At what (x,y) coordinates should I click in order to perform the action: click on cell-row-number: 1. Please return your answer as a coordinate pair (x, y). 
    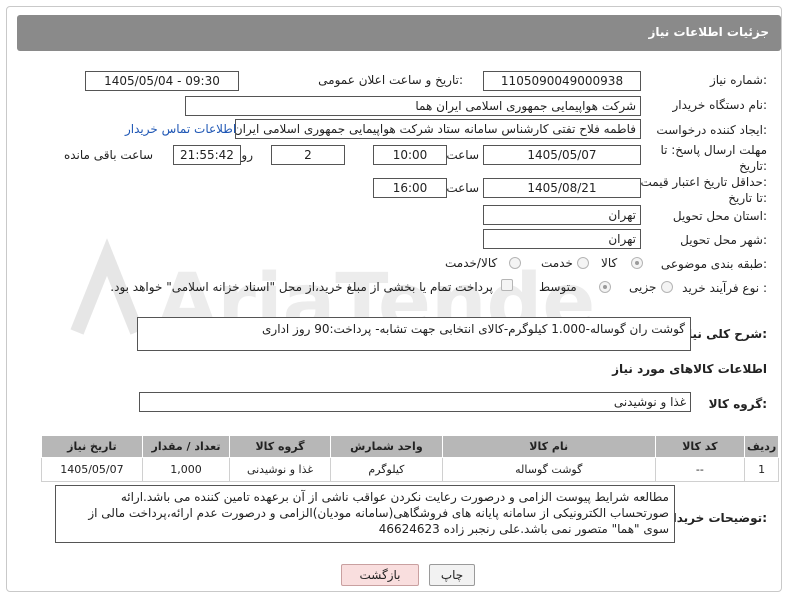
    Looking at the image, I should click on (761, 469).